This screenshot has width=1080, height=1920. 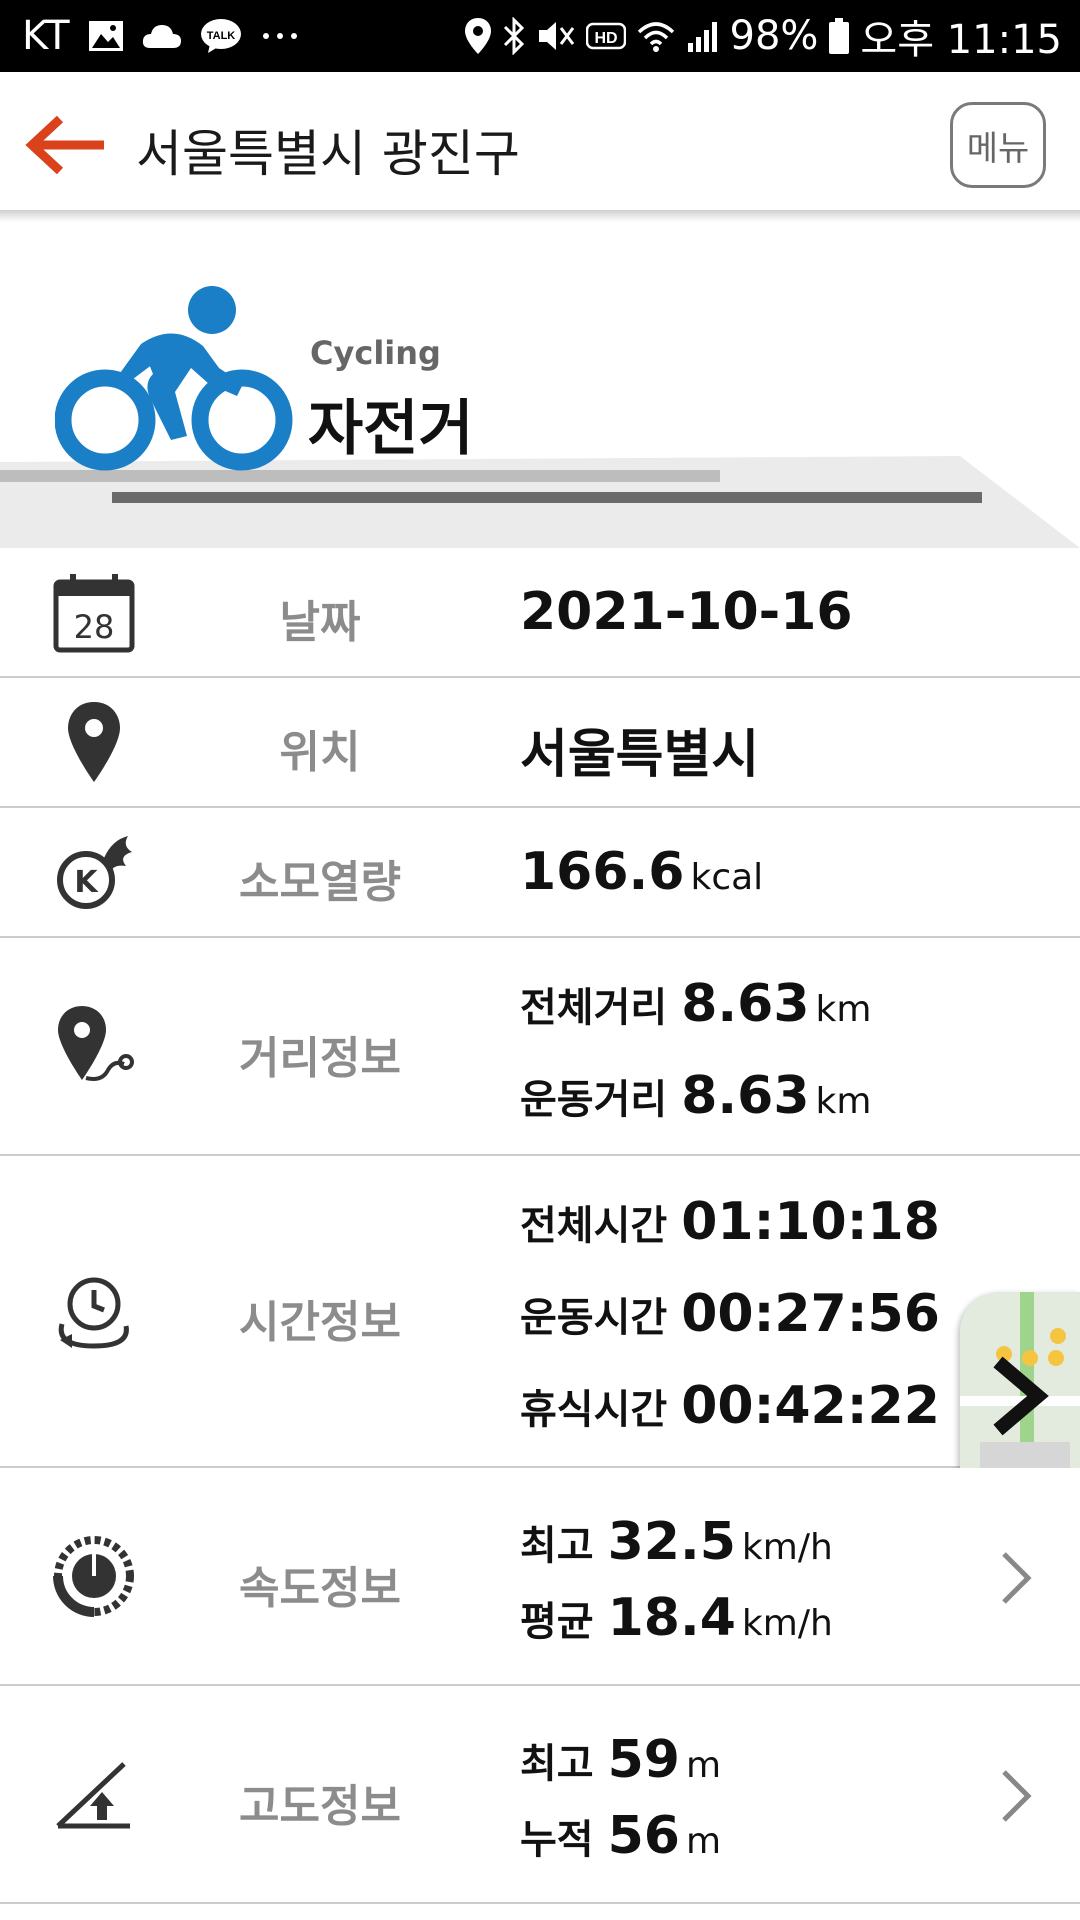 I want to click on moving-distance-value: 8.63, so click(x=745, y=1096).